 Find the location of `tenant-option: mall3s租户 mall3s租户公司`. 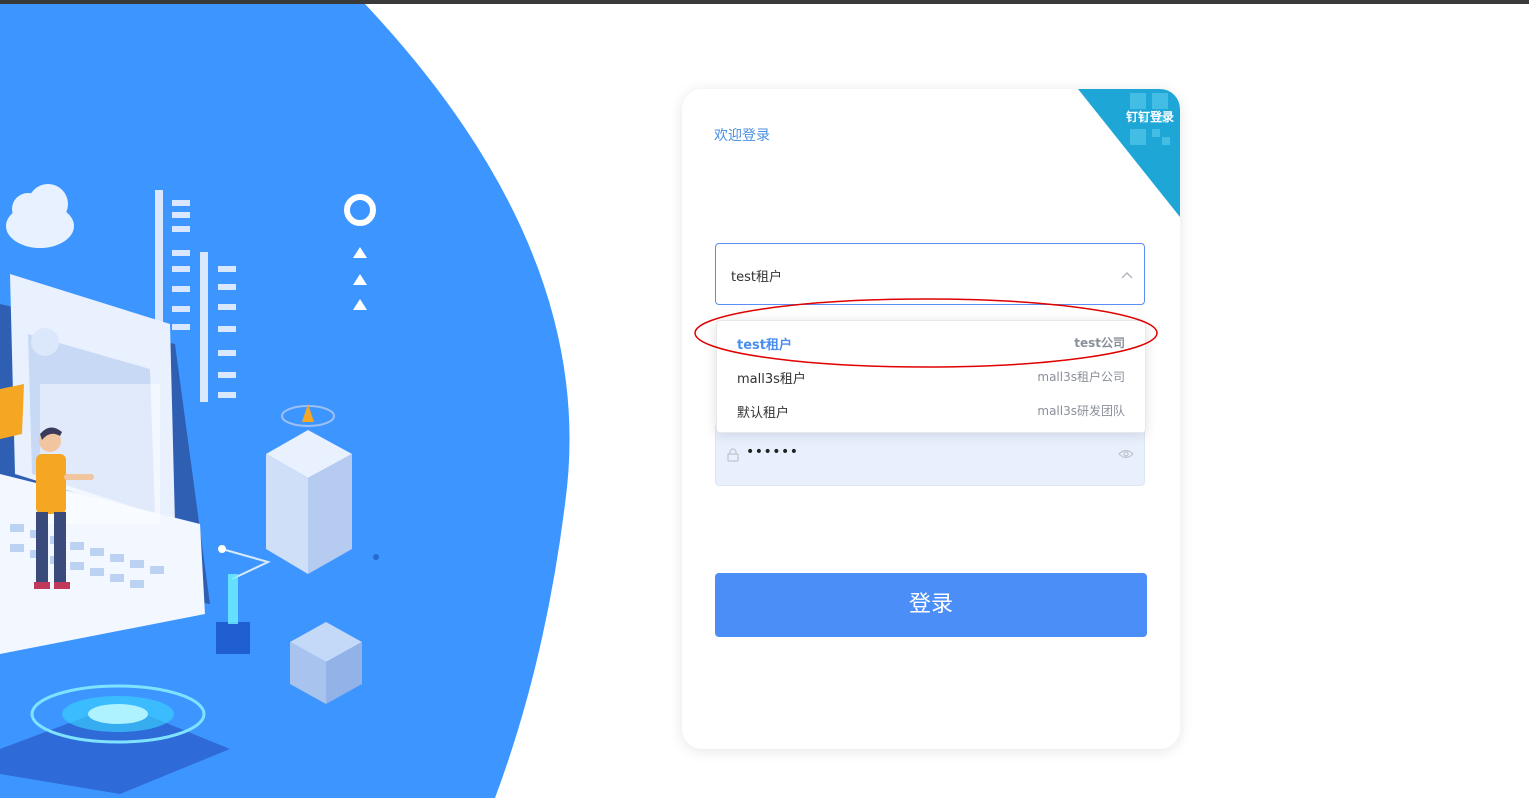

tenant-option: mall3s租户 mall3s租户公司 is located at coordinates (931, 377).